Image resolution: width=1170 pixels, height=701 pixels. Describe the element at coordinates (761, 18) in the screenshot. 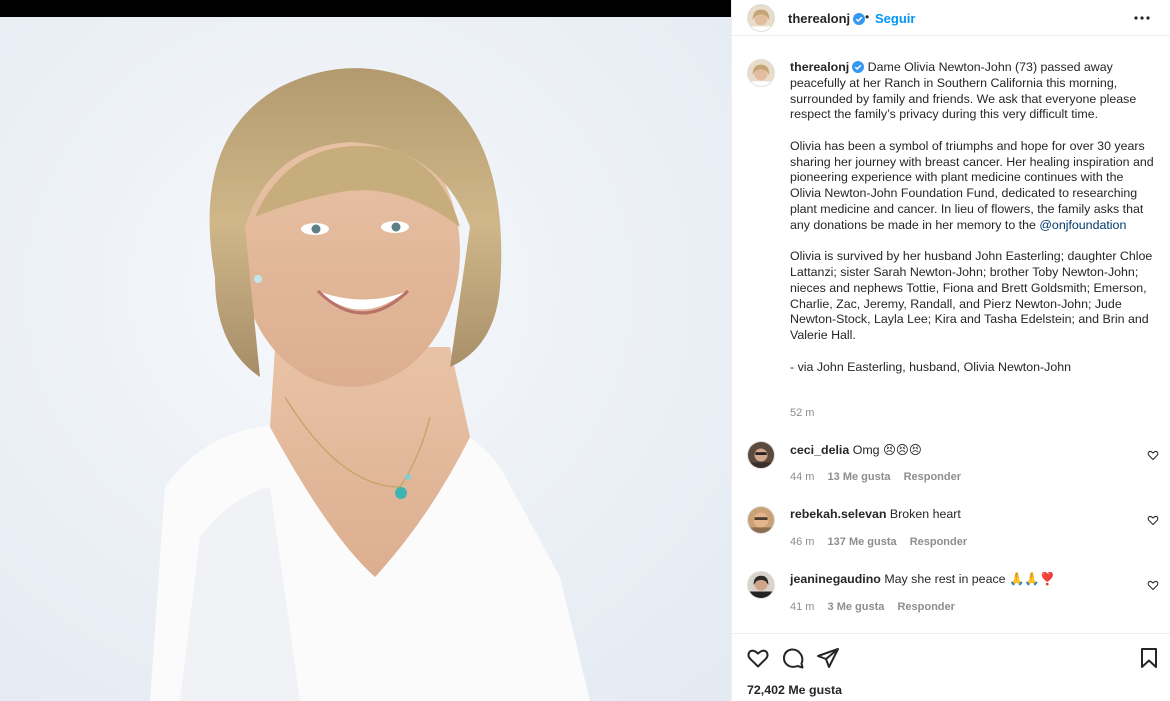

I see `author-avatar` at that location.